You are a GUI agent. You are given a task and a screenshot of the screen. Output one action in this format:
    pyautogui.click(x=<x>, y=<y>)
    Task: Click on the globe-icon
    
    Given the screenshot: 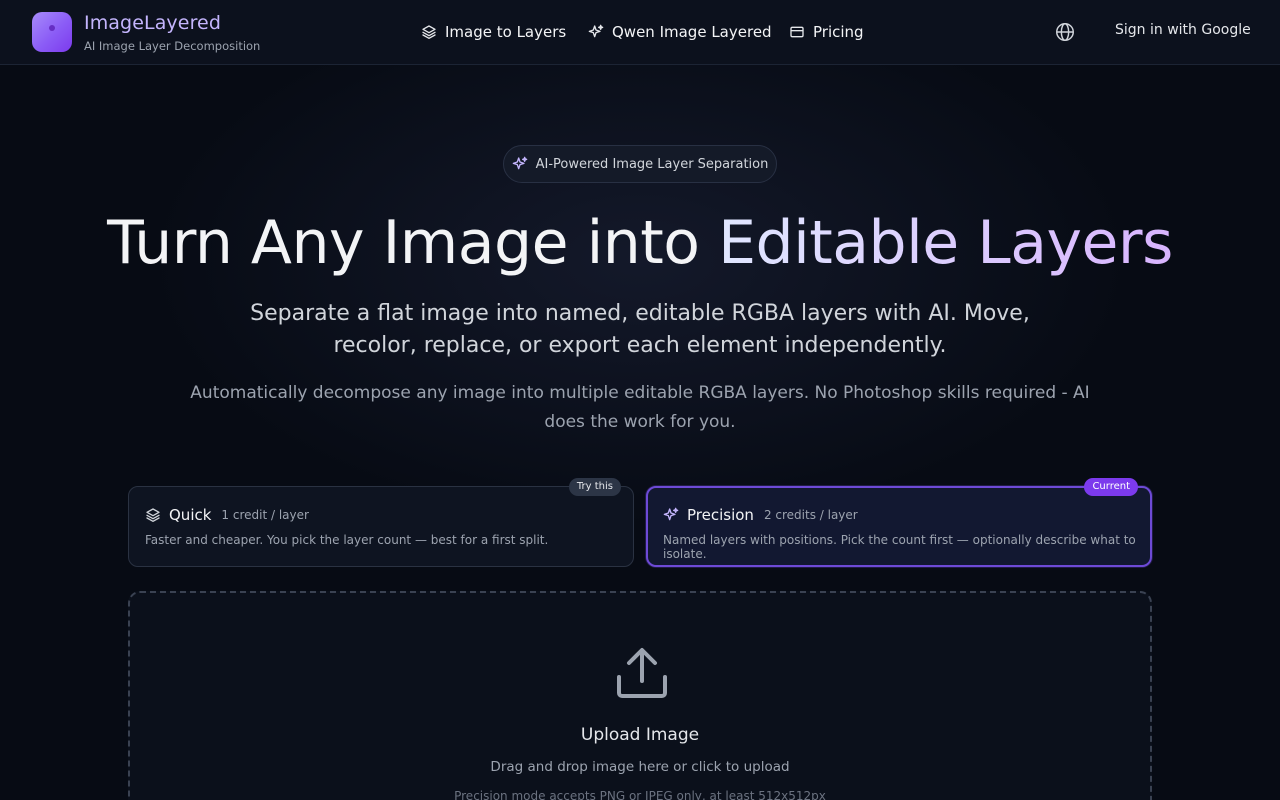 What is the action you would take?
    pyautogui.click(x=1065, y=32)
    